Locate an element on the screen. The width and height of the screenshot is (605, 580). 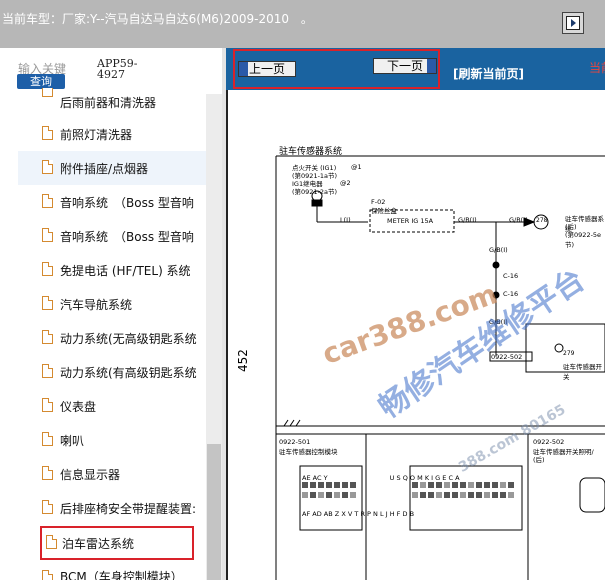
next-page-button: 下一页 is located at coordinates (405, 66).